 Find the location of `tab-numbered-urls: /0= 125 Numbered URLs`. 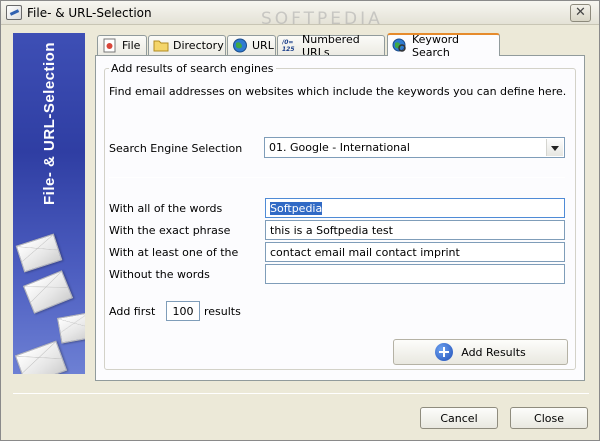

tab-numbered-urls: /0= 125 Numbered URLs is located at coordinates (331, 46).